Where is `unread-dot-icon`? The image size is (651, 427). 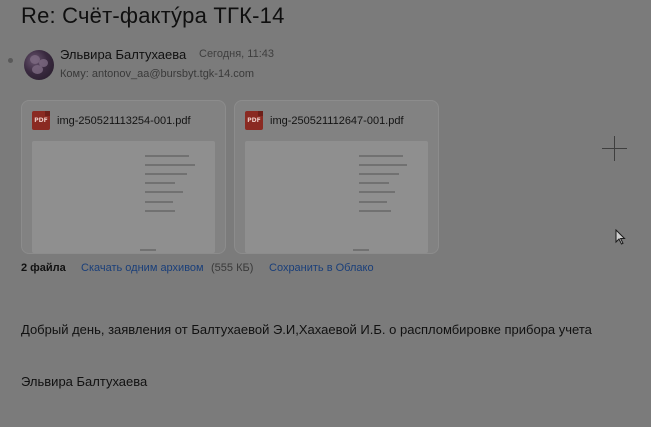
unread-dot-icon is located at coordinates (10, 60).